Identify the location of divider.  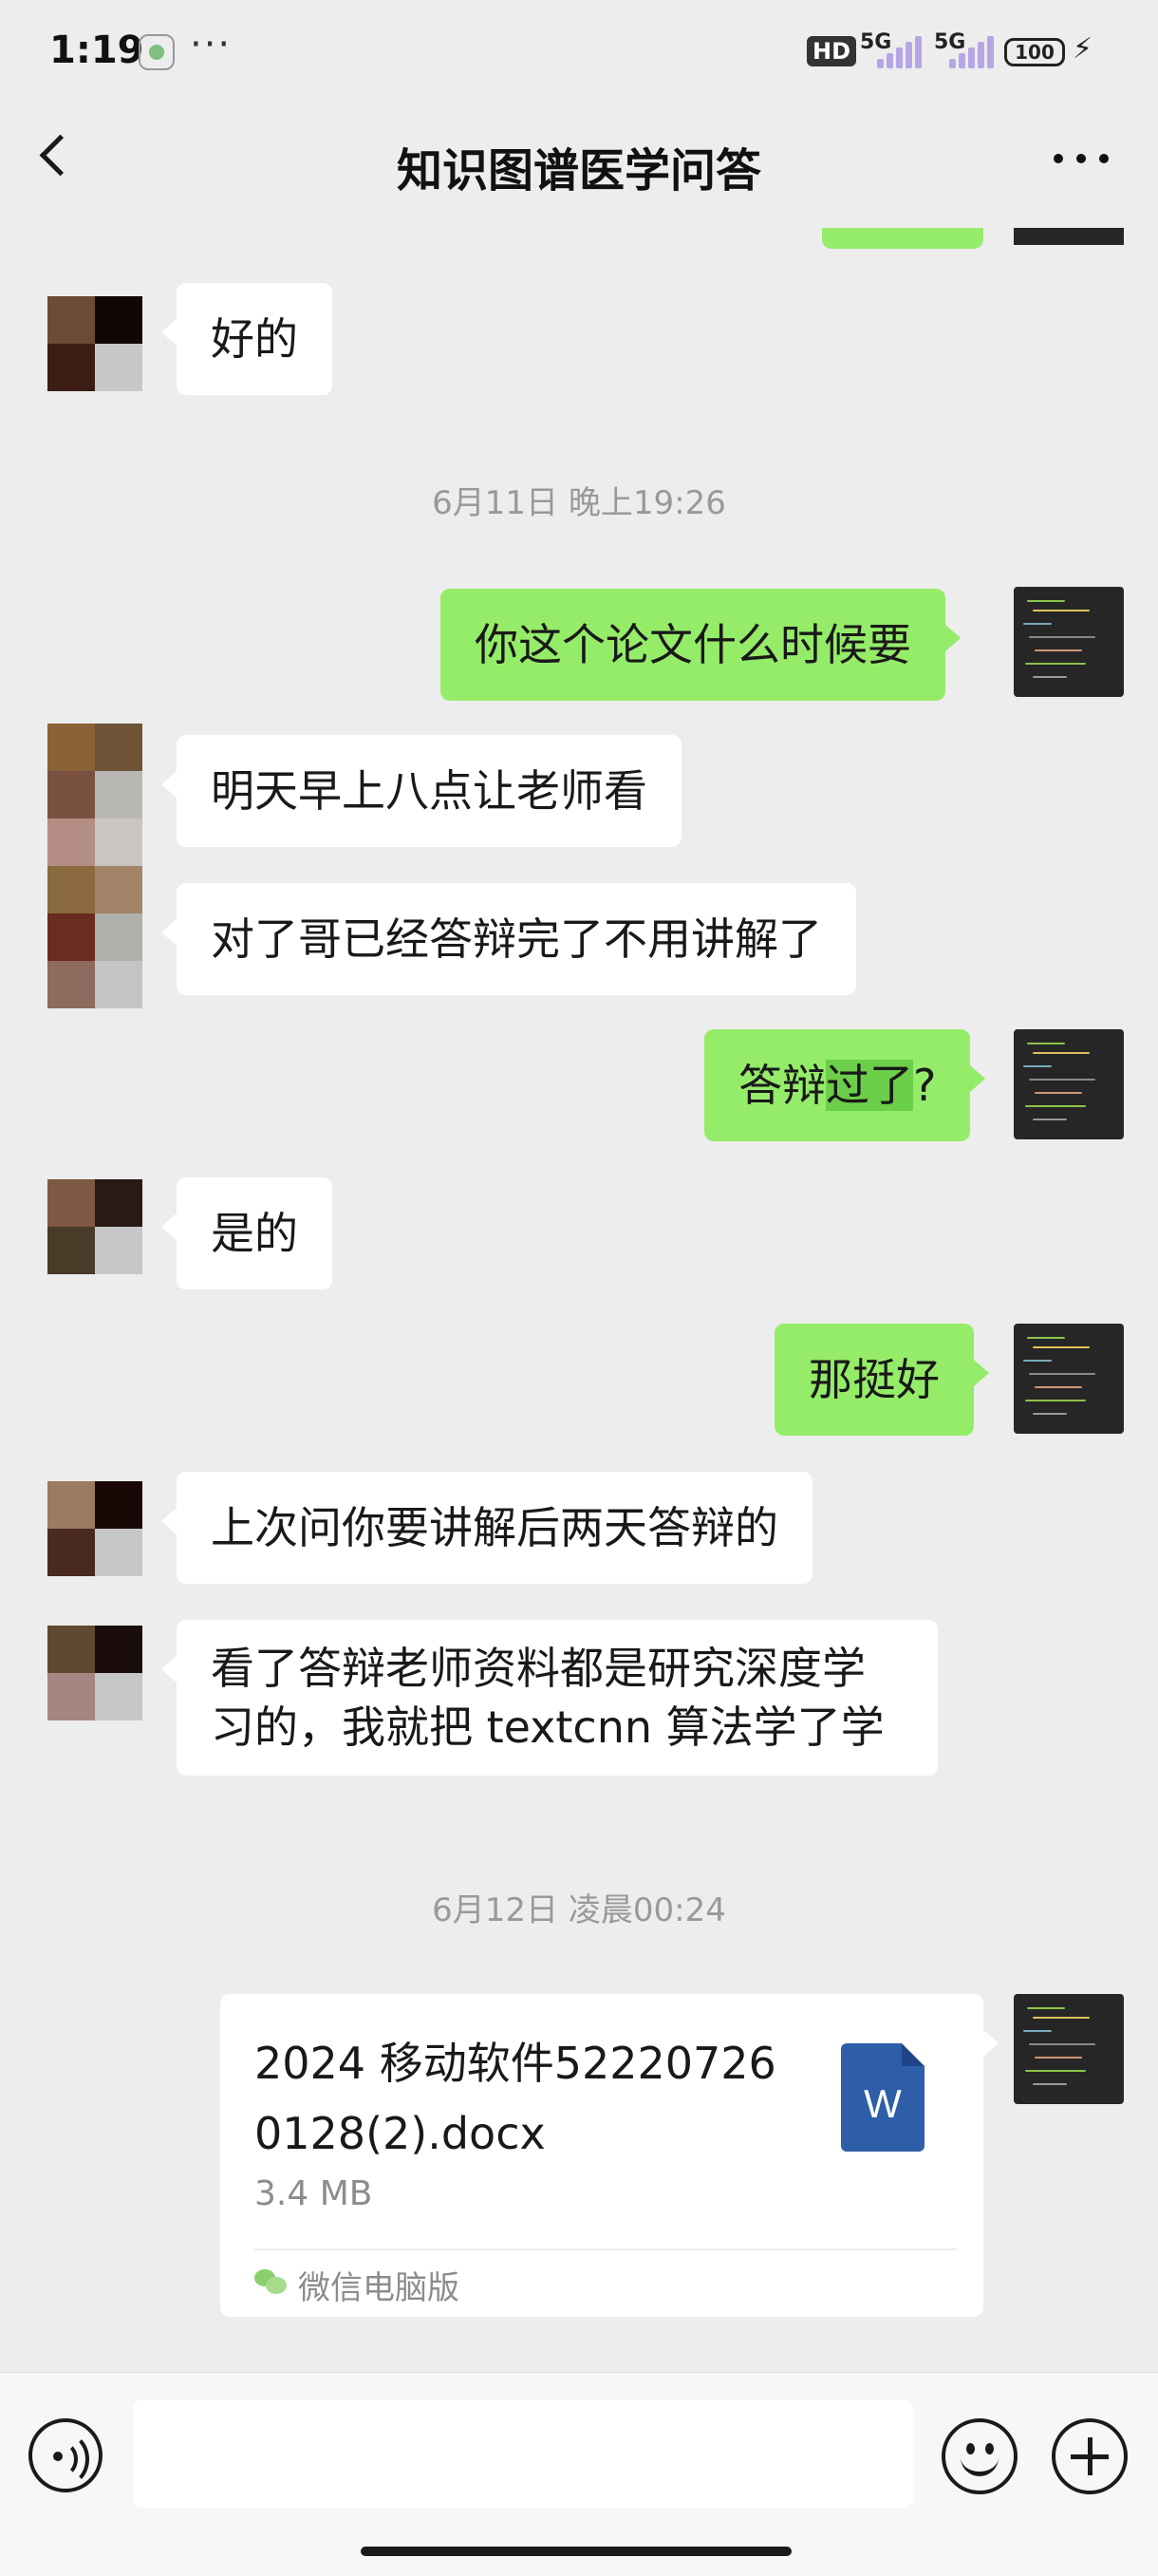
(605, 2249).